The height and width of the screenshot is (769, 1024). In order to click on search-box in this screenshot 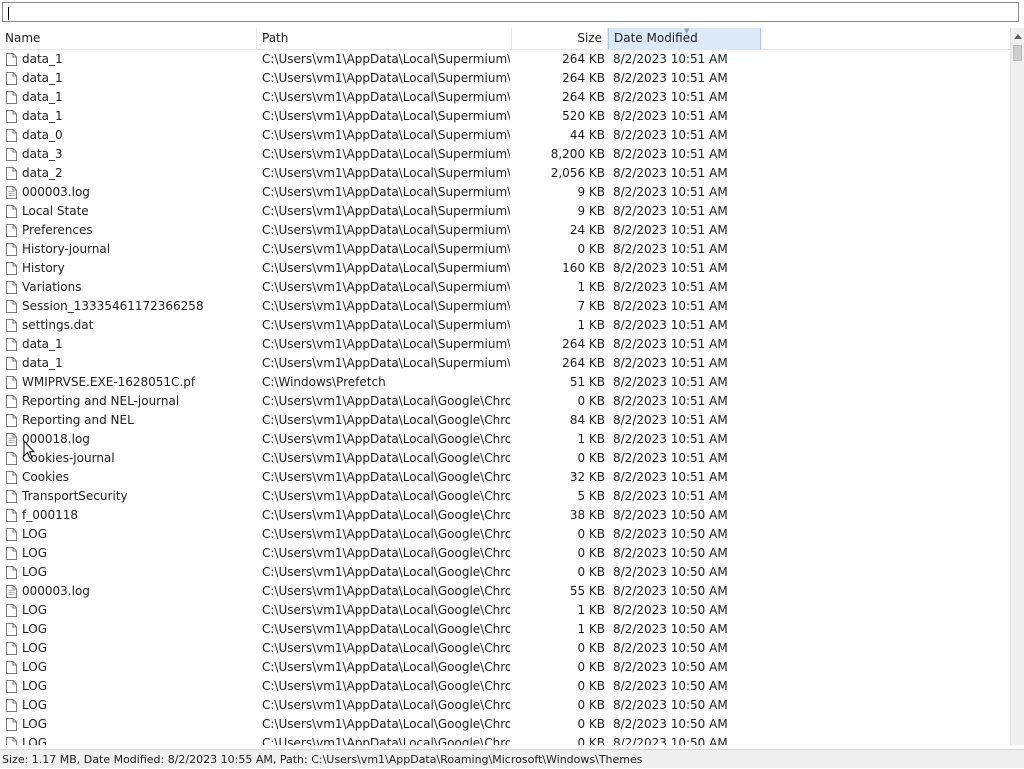, I will do `click(511, 13)`.